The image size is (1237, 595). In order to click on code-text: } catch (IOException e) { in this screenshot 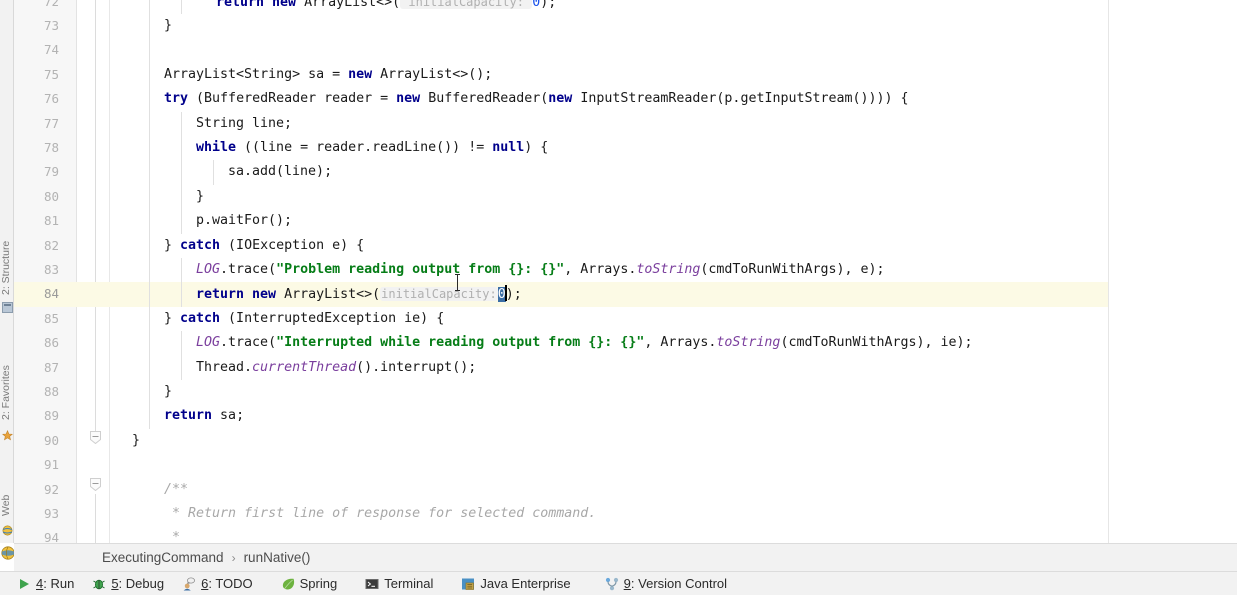, I will do `click(264, 245)`.